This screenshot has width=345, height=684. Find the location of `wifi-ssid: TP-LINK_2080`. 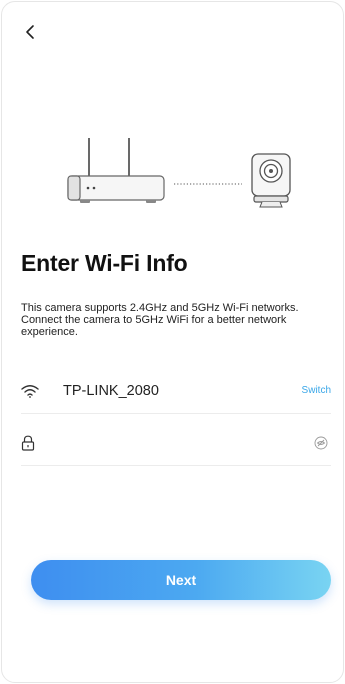

wifi-ssid: TP-LINK_2080 is located at coordinates (111, 390).